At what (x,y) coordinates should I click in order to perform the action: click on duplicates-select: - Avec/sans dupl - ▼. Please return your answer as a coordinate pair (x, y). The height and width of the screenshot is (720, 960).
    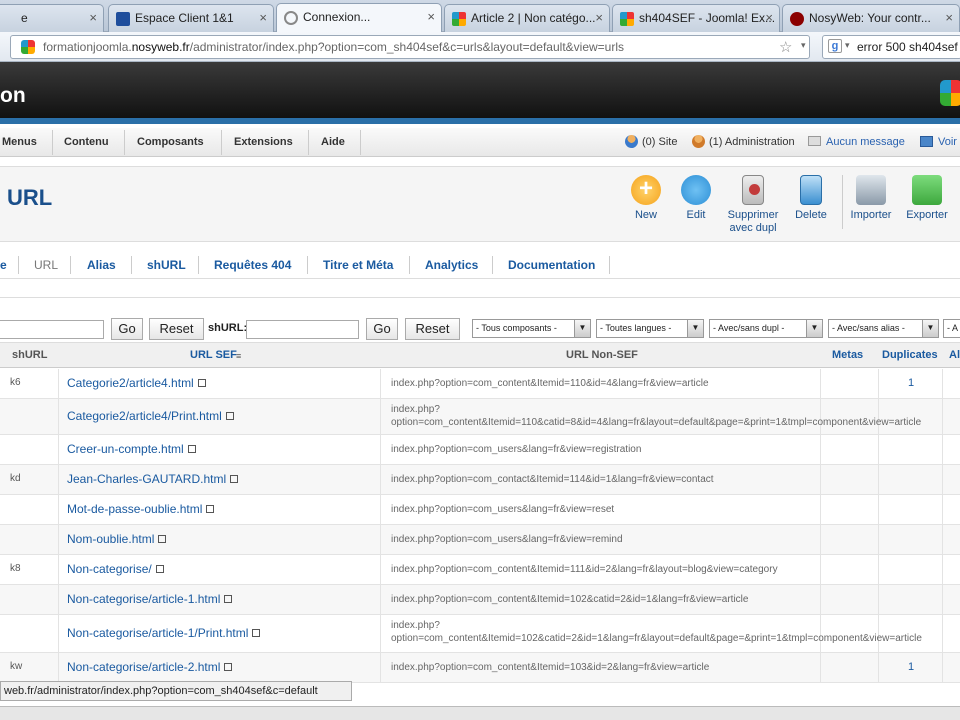
    Looking at the image, I should click on (766, 328).